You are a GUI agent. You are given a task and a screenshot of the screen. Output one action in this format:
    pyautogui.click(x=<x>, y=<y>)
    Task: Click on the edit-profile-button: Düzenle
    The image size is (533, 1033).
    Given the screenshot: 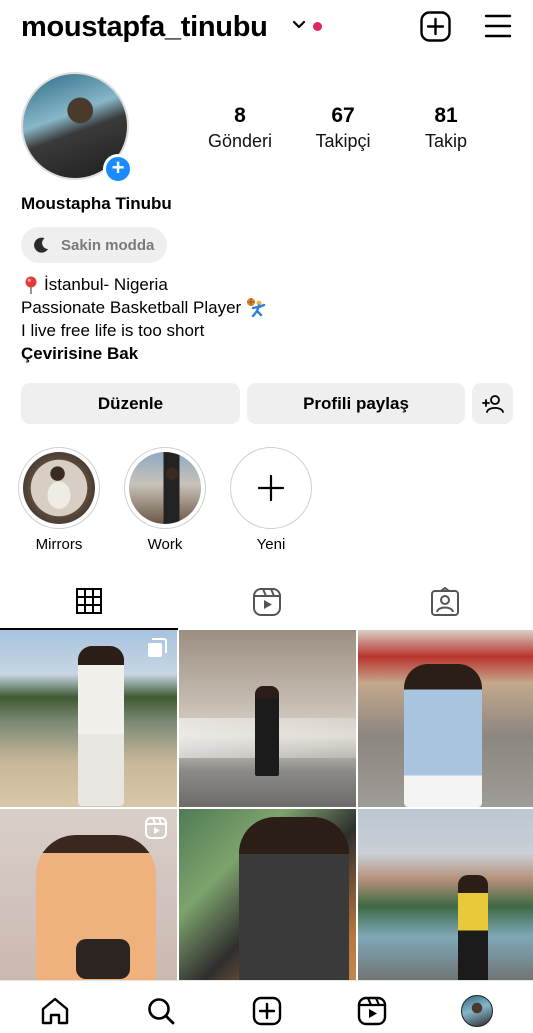 What is the action you would take?
    pyautogui.click(x=130, y=403)
    